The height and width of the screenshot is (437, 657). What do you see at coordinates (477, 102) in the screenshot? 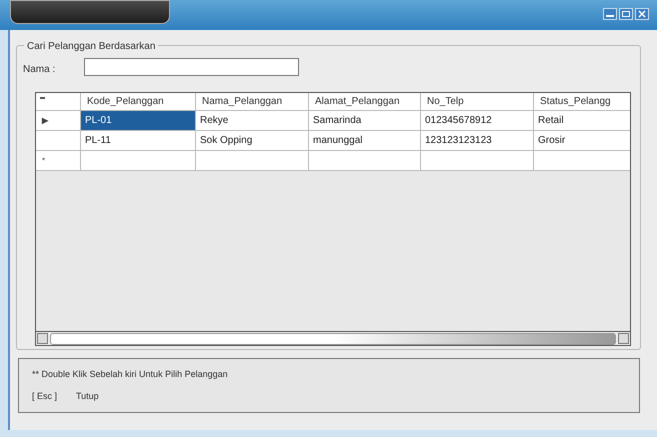
I see `column-header: No_Telp` at bounding box center [477, 102].